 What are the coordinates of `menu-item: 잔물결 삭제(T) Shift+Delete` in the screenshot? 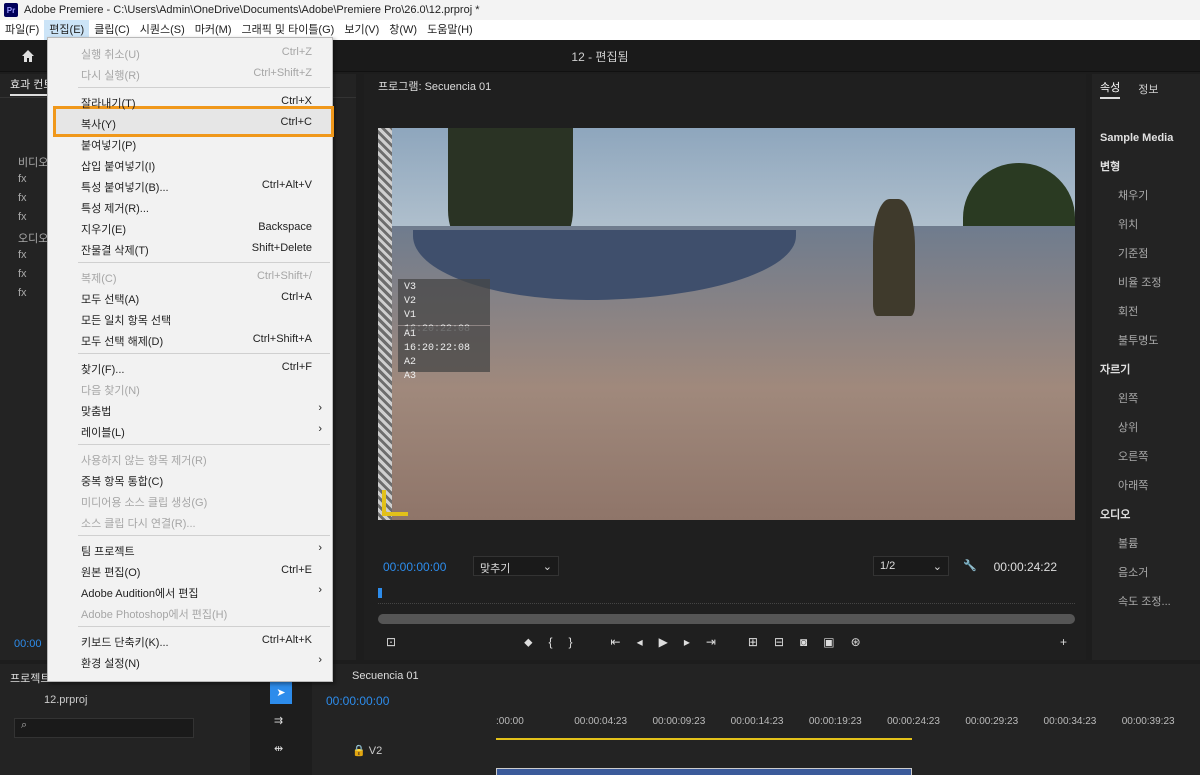 It's located at (190, 248).